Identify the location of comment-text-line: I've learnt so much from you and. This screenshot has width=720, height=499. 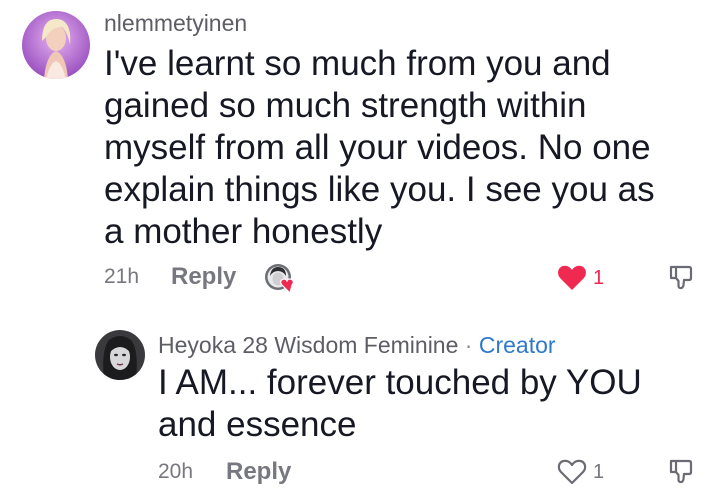
(357, 63).